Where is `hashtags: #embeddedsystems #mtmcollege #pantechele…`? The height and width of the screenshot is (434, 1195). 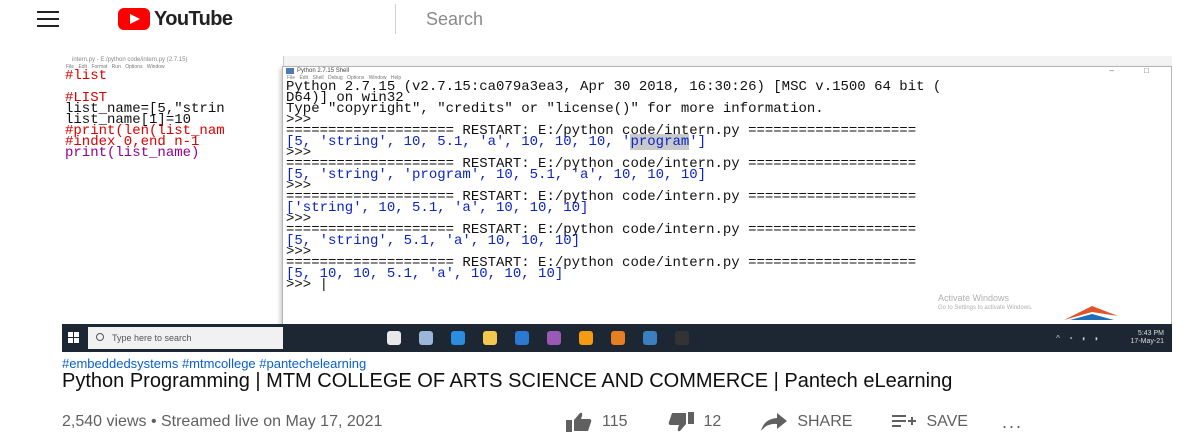 hashtags: #embeddedsystems #mtmcollege #pantechele… is located at coordinates (214, 363).